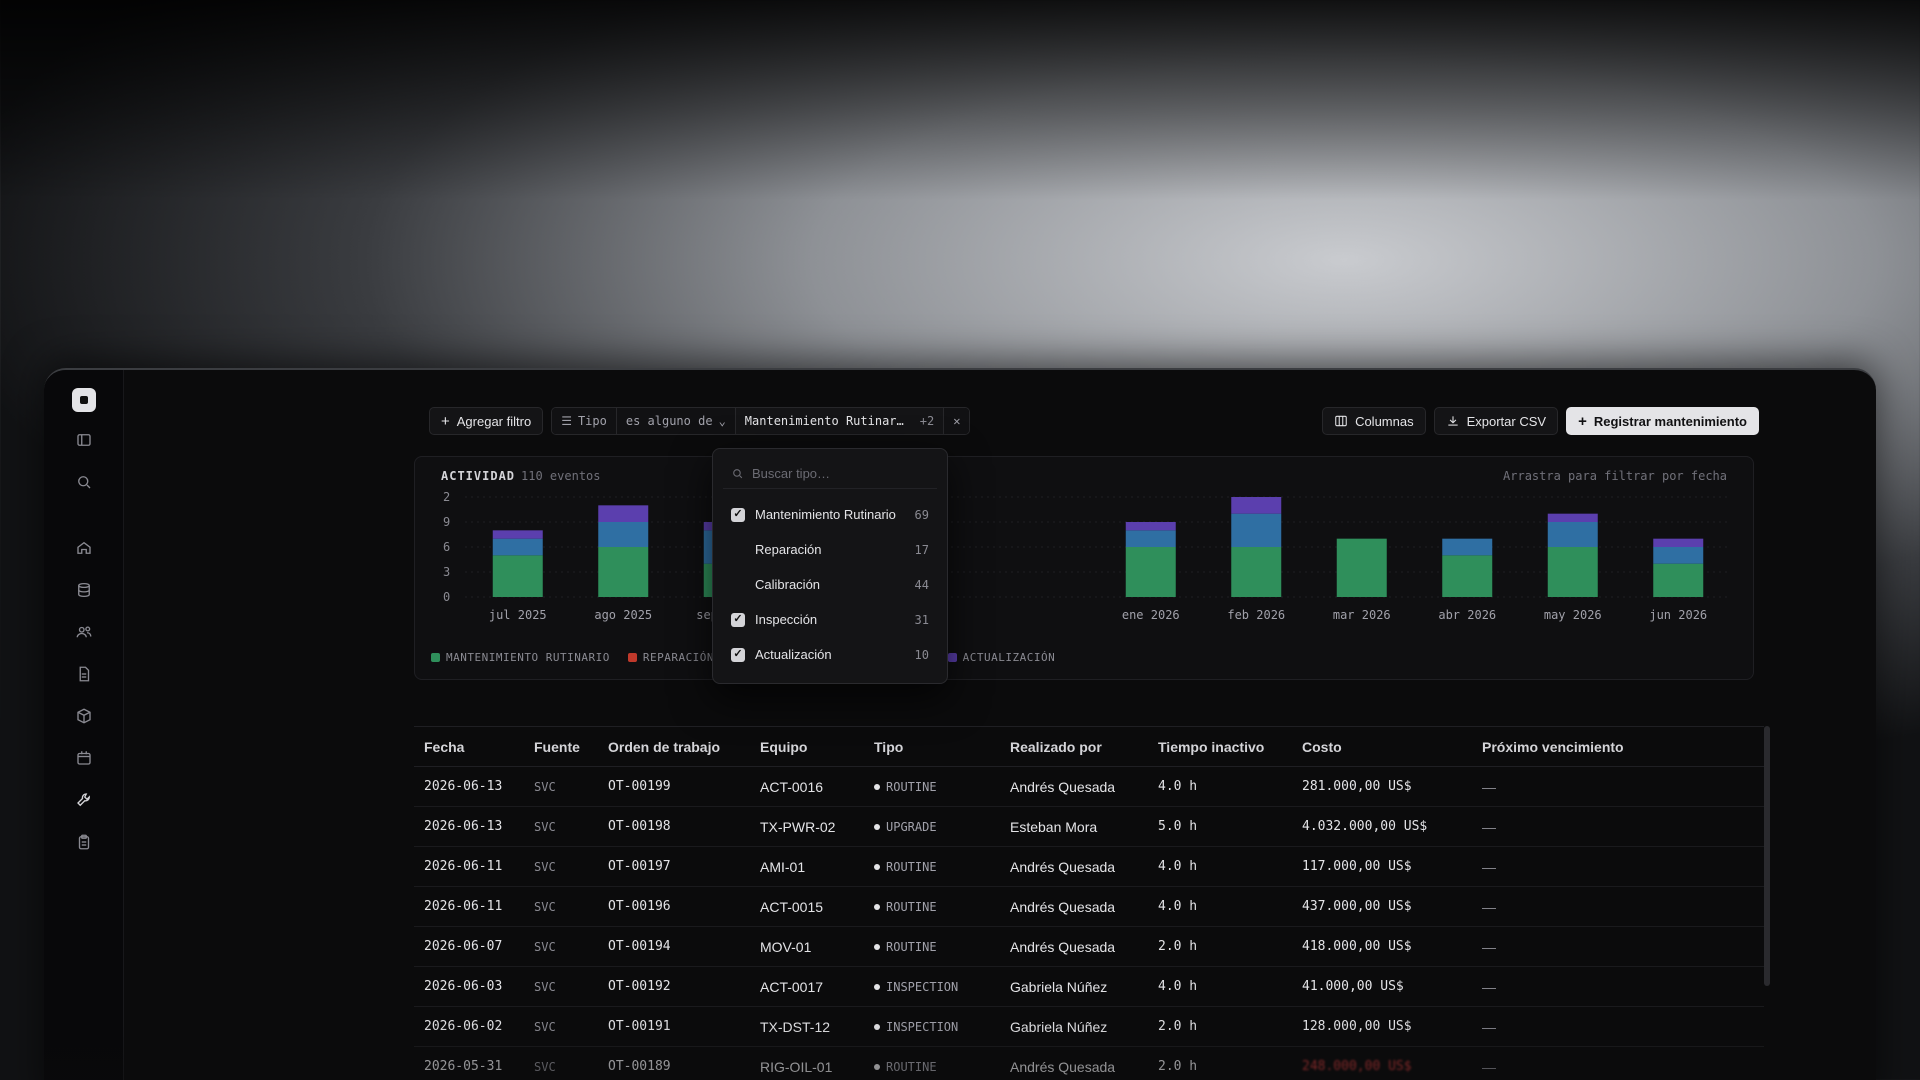 The image size is (1920, 1080). Describe the element at coordinates (1054, 826) in the screenshot. I see `cell-performed-by: Esteban Mora` at that location.